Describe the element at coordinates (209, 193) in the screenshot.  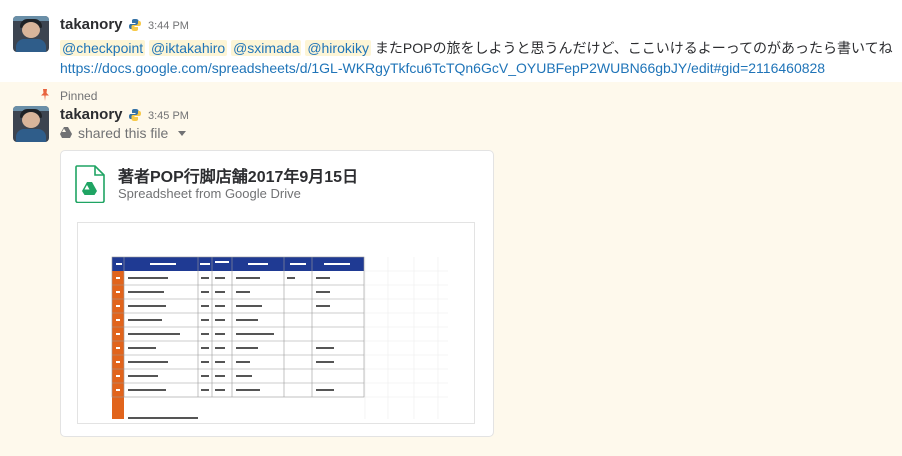
I see `file-subtitle: Spreadsheet from Google Drive` at that location.